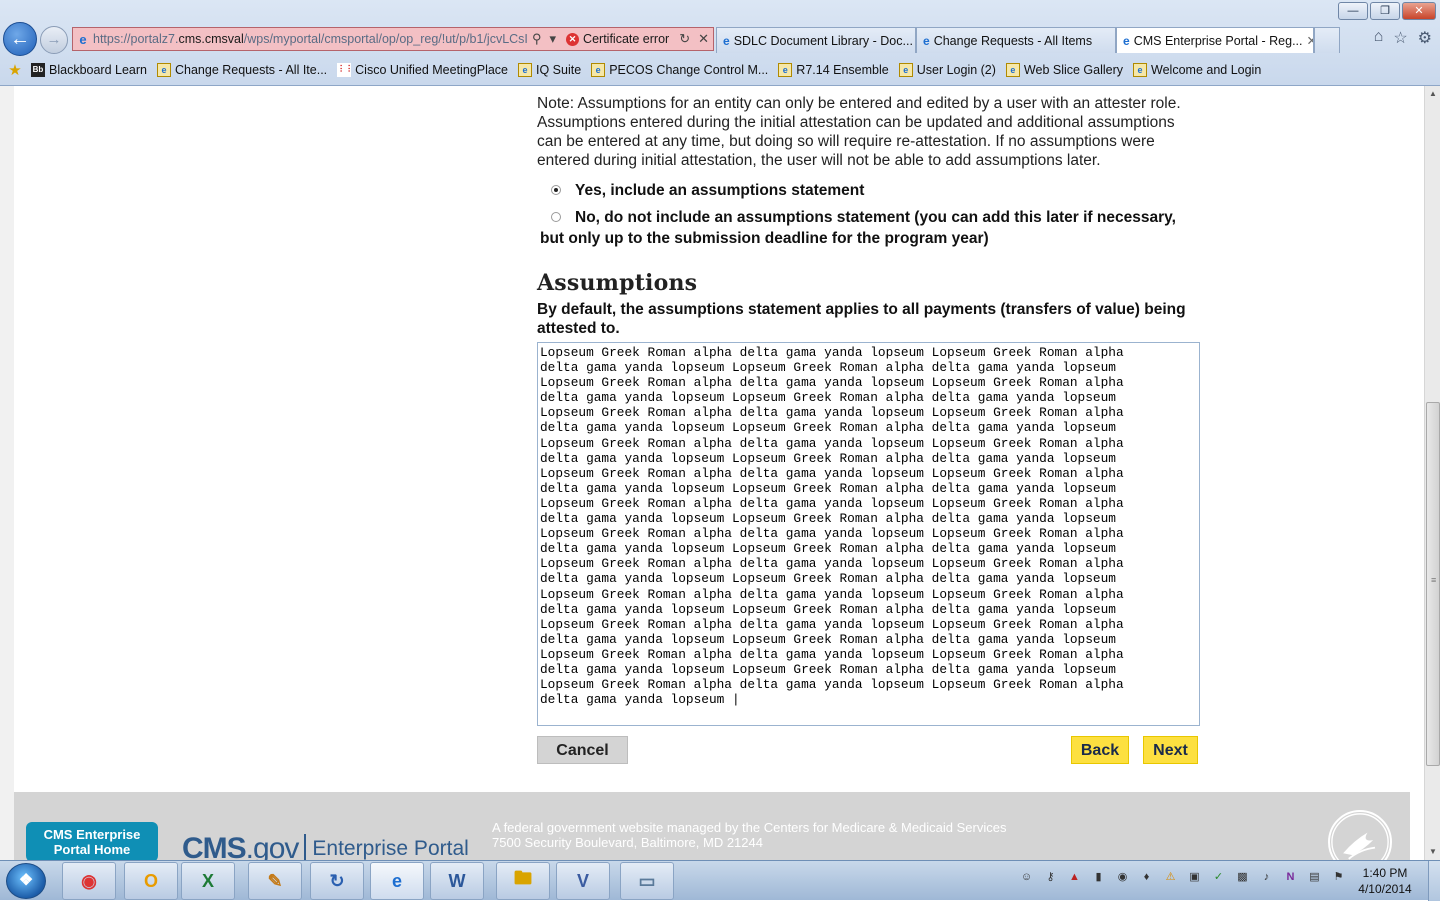  What do you see at coordinates (1379, 38) in the screenshot?
I see `home-icon: ⌂` at bounding box center [1379, 38].